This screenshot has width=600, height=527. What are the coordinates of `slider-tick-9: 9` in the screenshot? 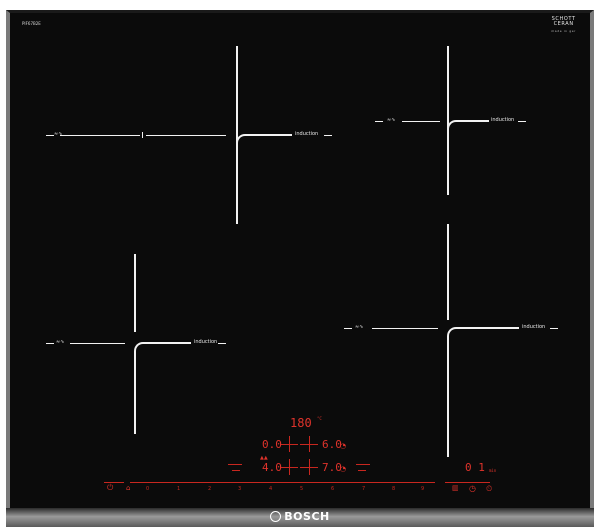 It's located at (422, 489).